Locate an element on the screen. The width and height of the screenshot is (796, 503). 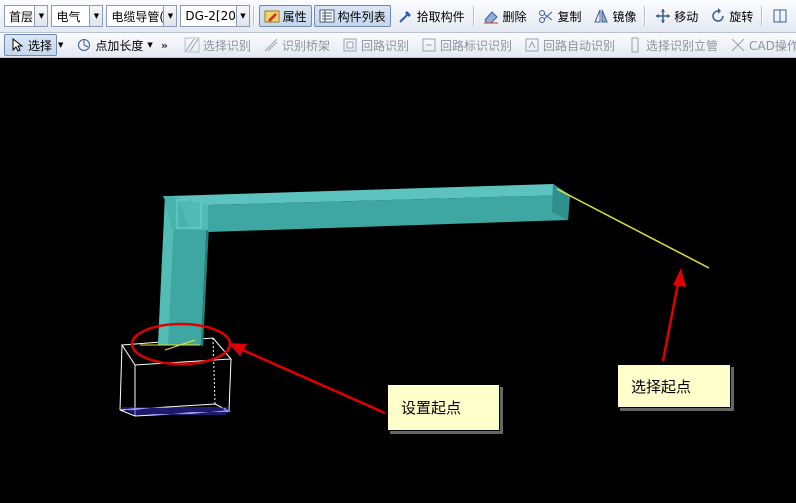
select-label: 选择 is located at coordinates (40, 45).